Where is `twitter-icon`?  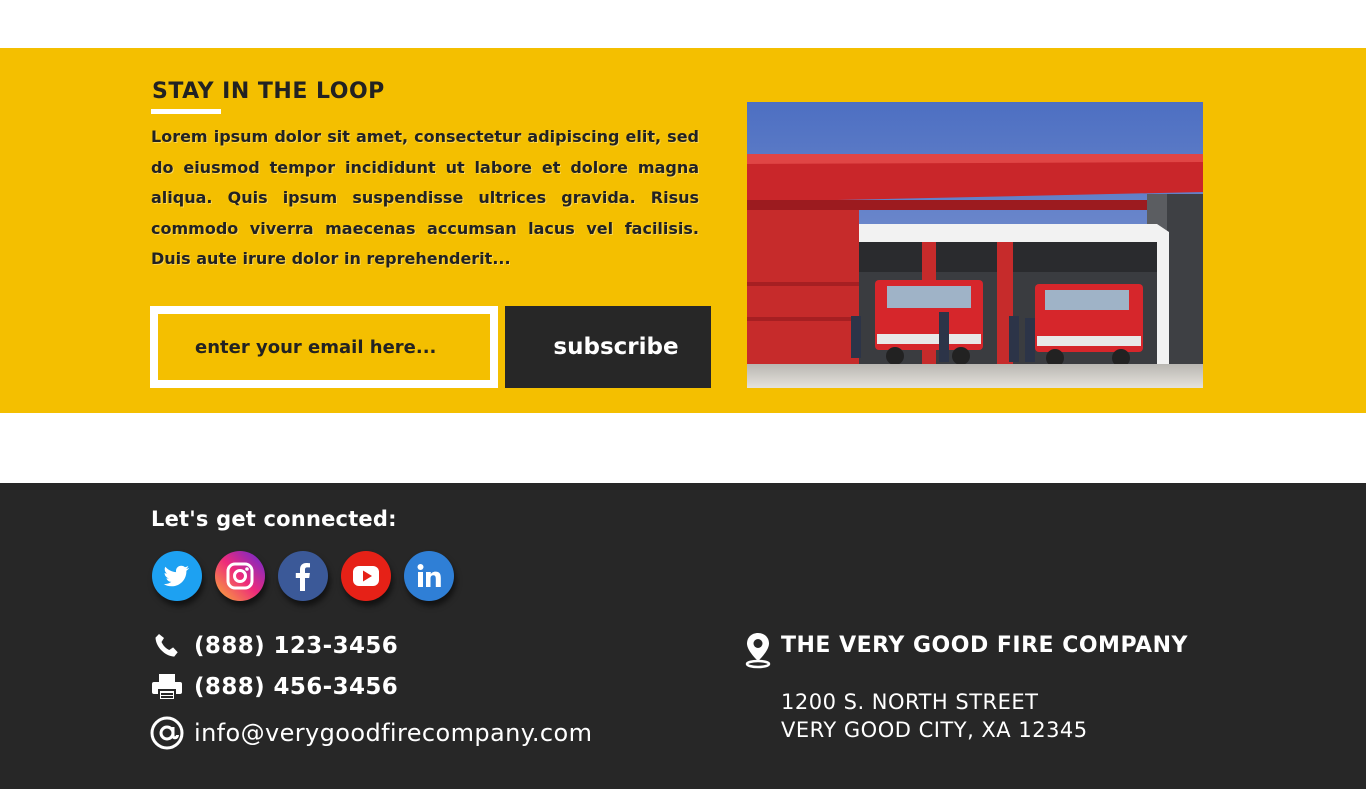 twitter-icon is located at coordinates (177, 576).